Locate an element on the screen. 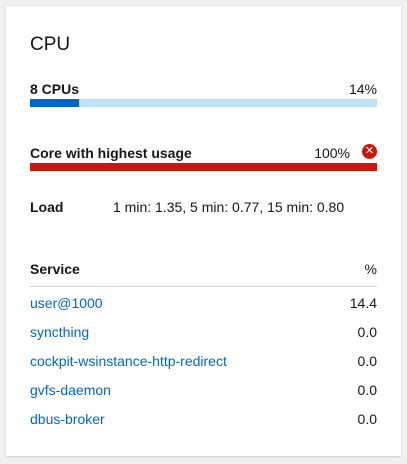 This screenshot has width=407, height=464. cpu-usage-value: 14% is located at coordinates (362, 89).